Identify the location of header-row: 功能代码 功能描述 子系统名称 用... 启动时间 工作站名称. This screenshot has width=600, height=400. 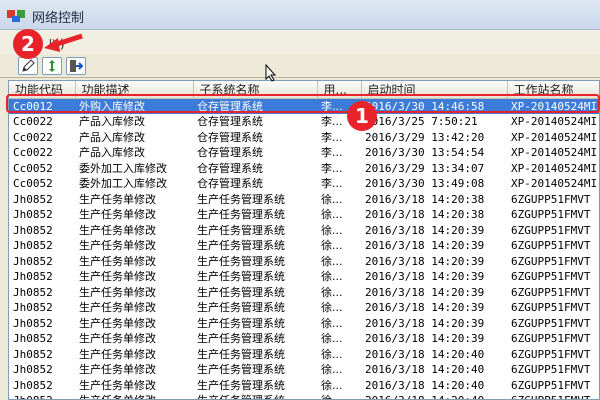
(304, 90).